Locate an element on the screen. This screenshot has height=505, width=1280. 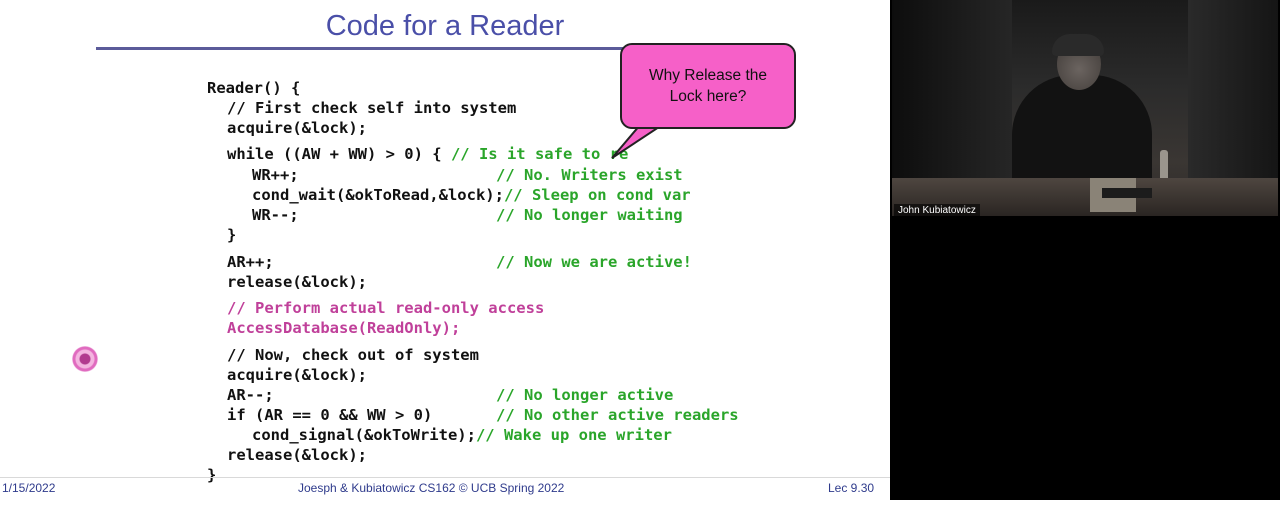
code-comment: // Wake up one writer is located at coordinates (573, 435).